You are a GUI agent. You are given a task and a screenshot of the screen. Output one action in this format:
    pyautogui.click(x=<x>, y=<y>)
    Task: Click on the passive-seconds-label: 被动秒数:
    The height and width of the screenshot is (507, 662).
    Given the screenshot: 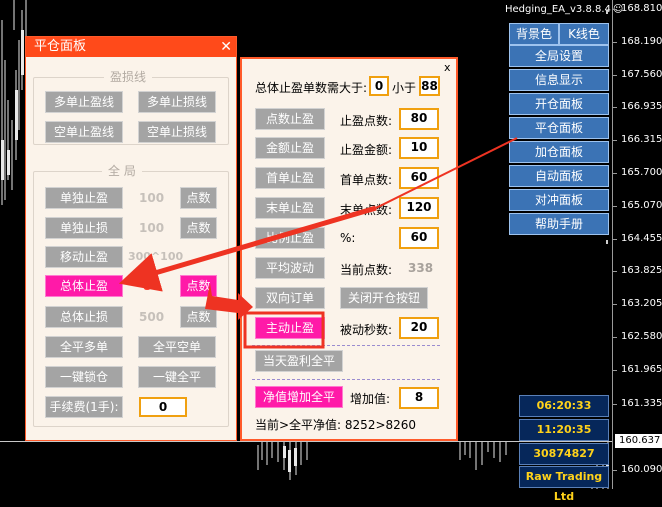 What is the action you would take?
    pyautogui.click(x=366, y=330)
    